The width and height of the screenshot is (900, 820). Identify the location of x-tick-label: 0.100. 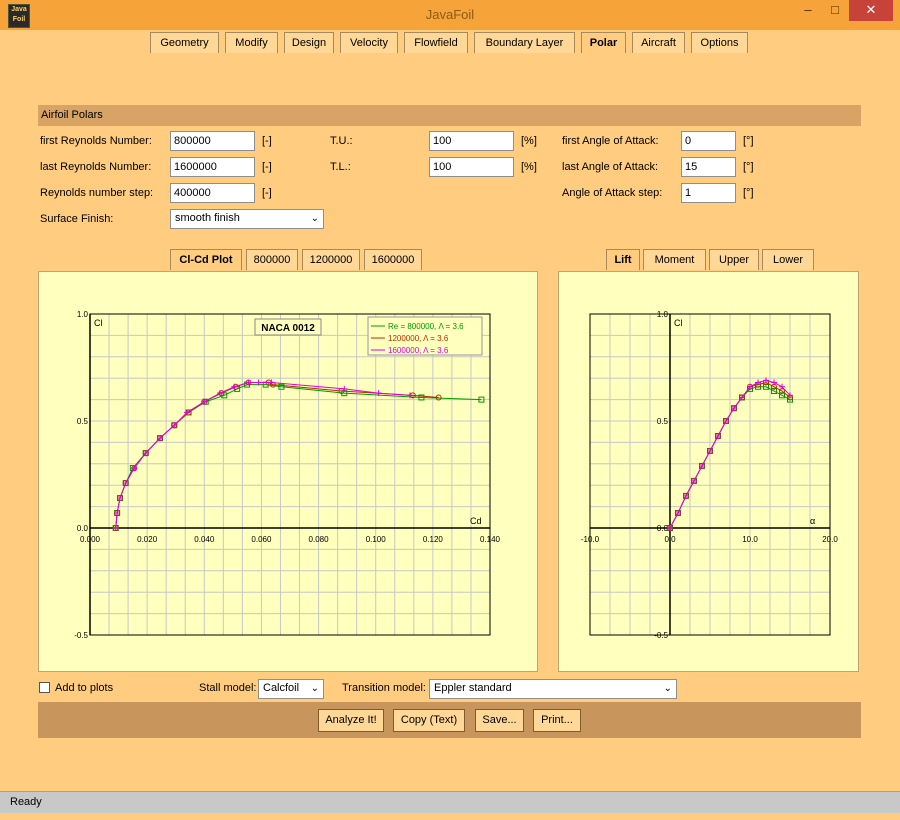
(376, 539).